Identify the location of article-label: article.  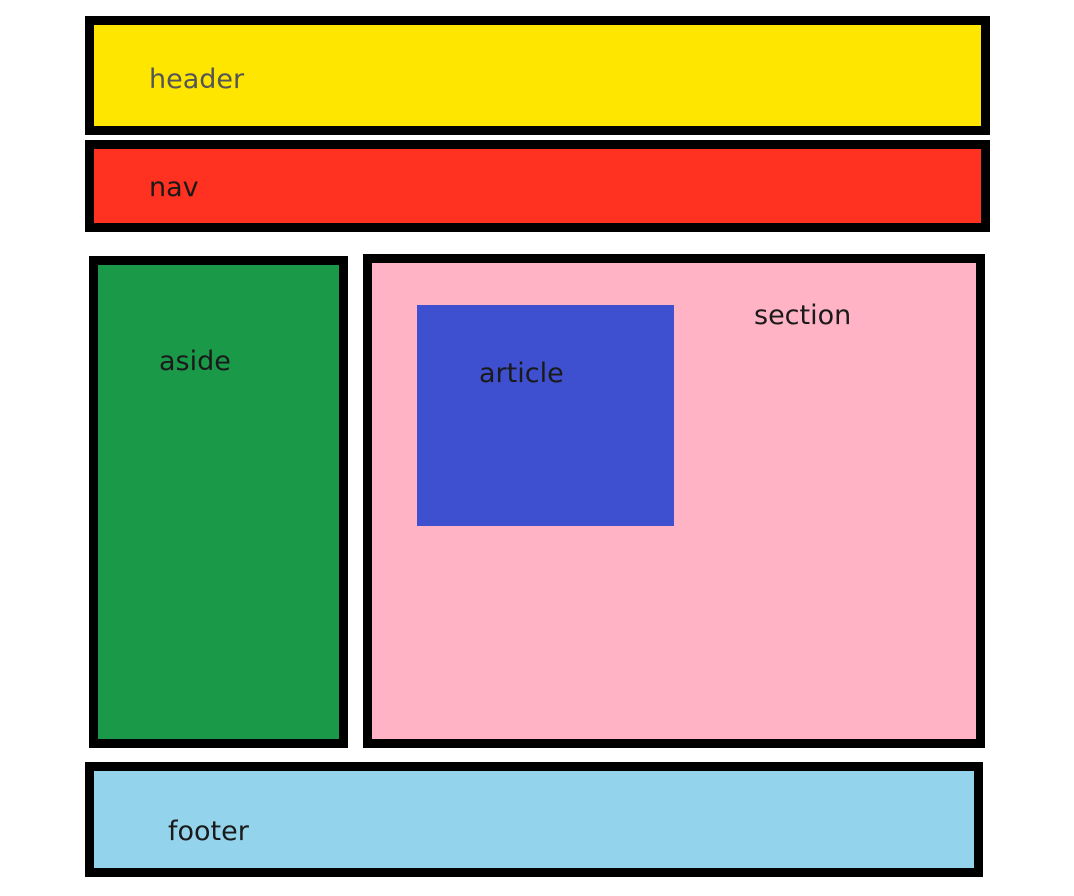
(521, 373).